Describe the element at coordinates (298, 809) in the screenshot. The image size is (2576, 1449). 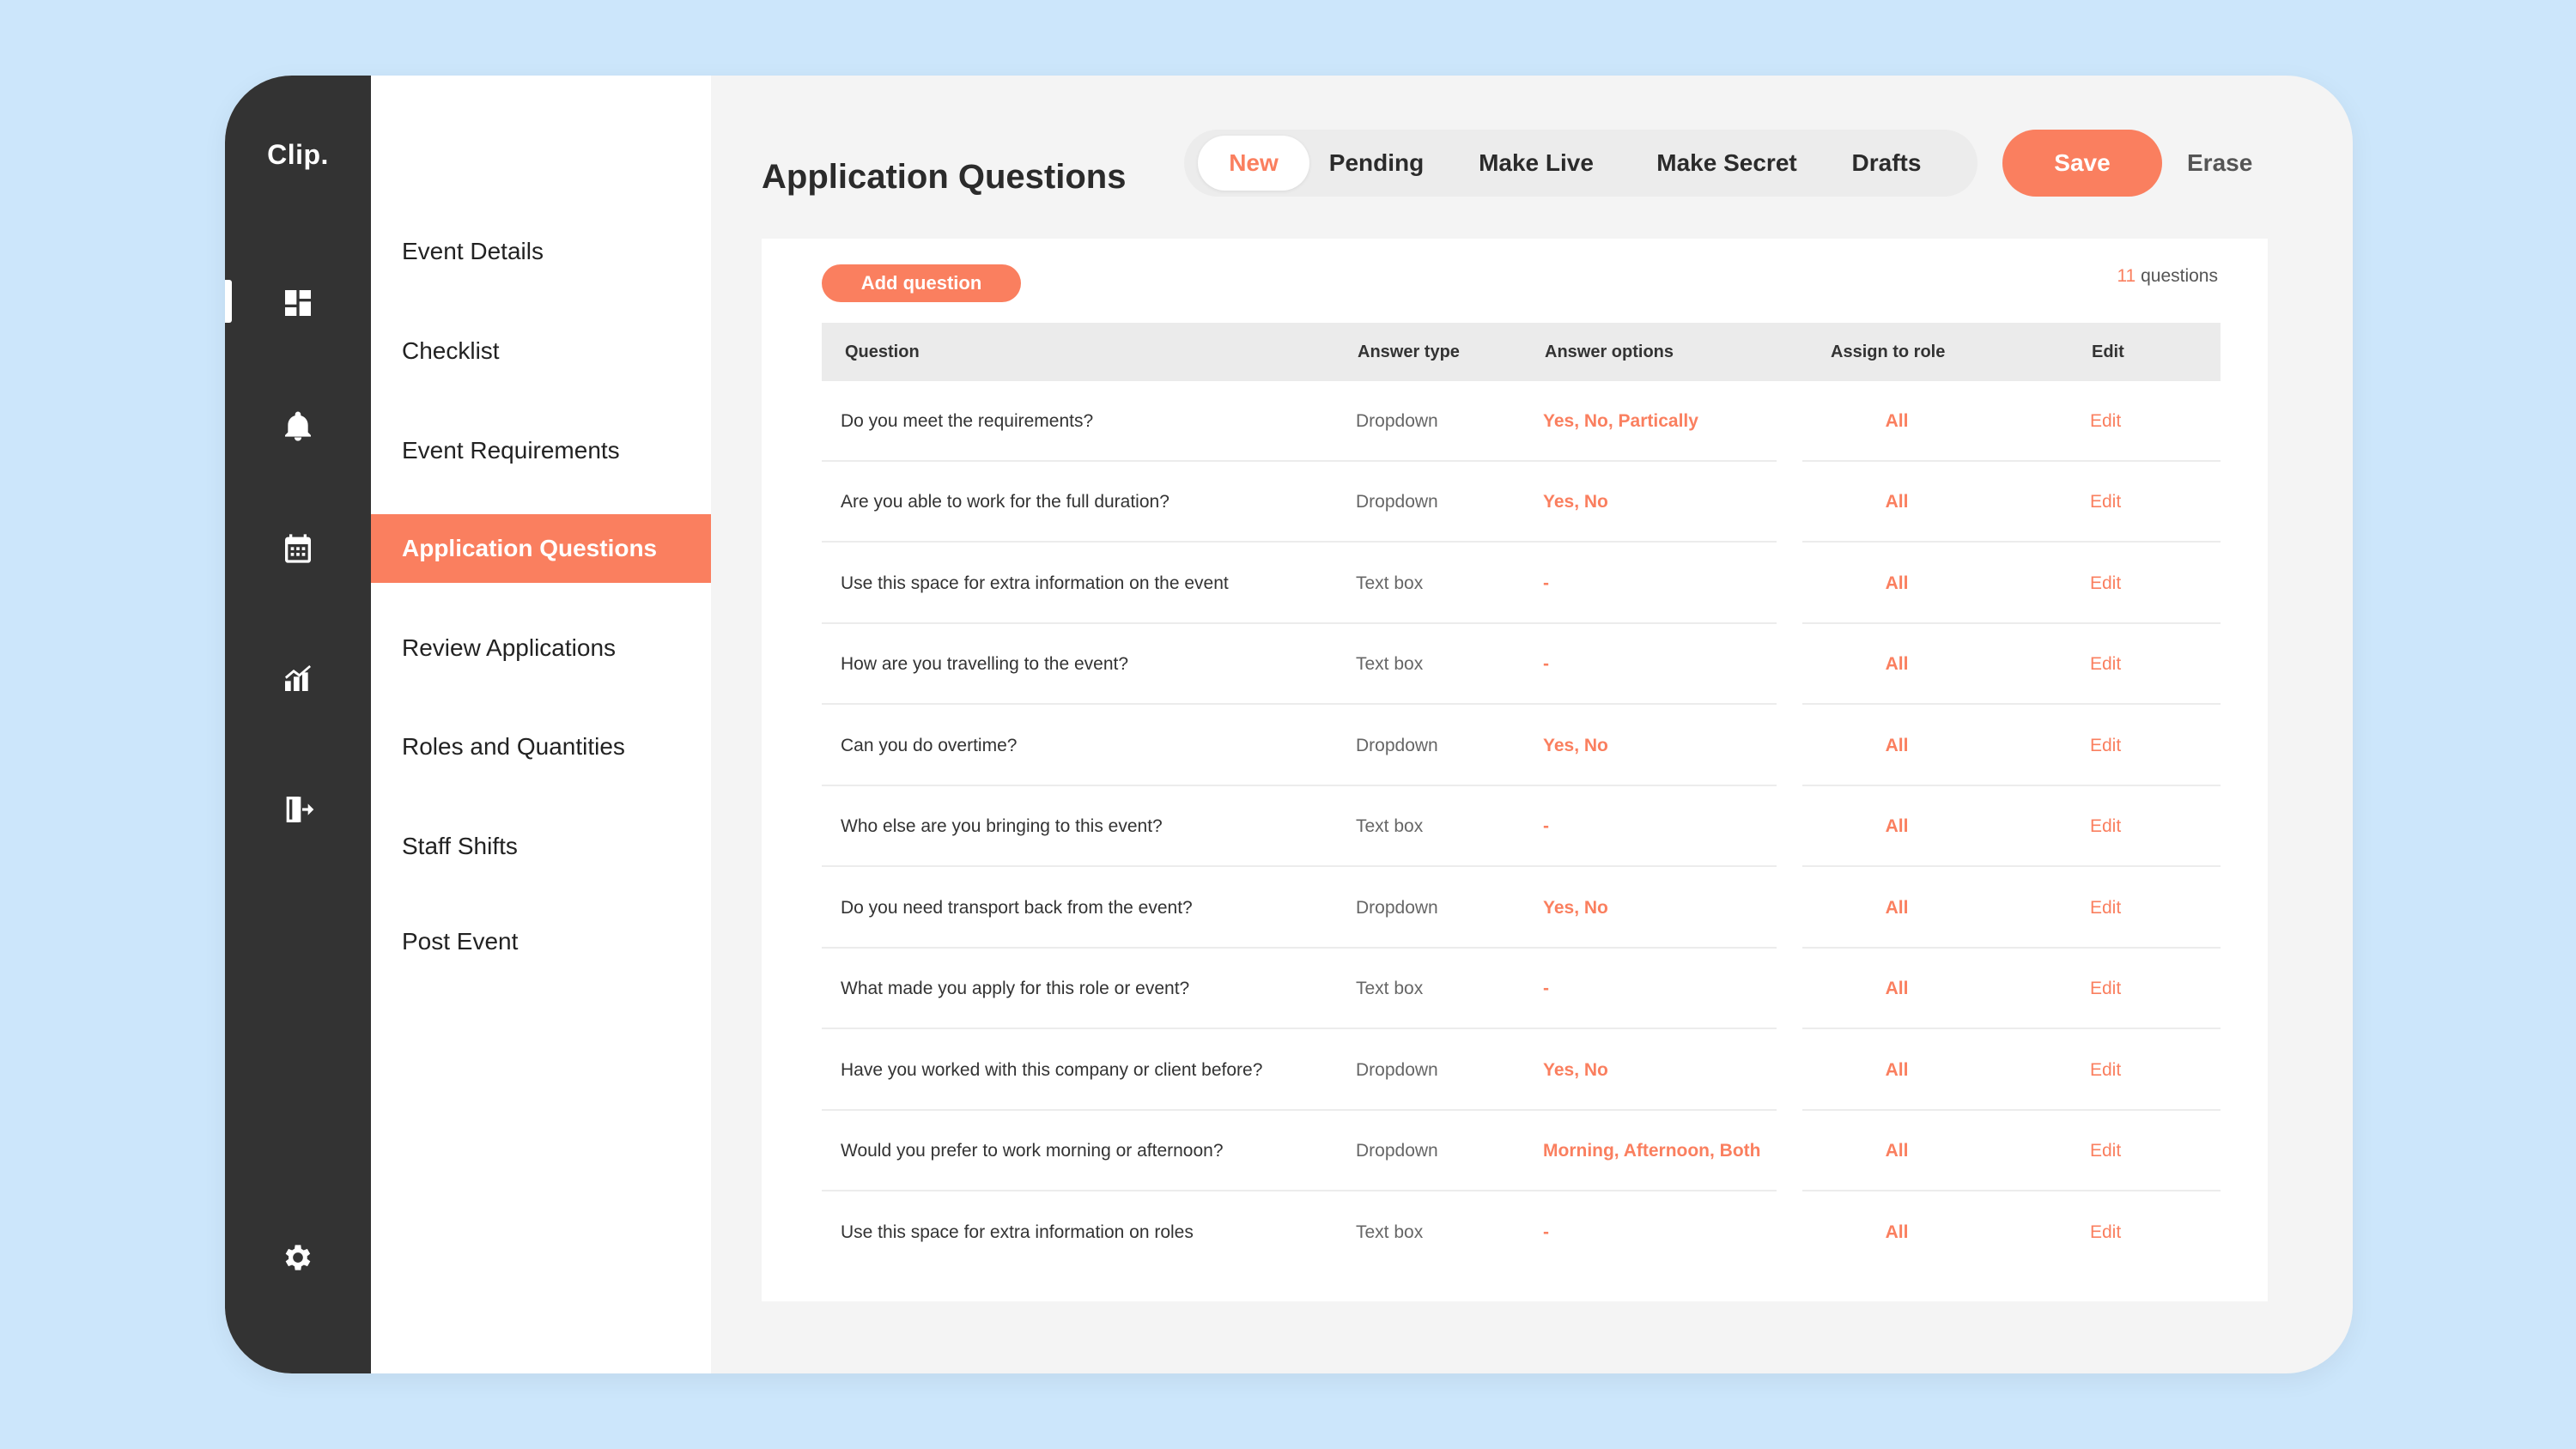
I see `export-icon` at that location.